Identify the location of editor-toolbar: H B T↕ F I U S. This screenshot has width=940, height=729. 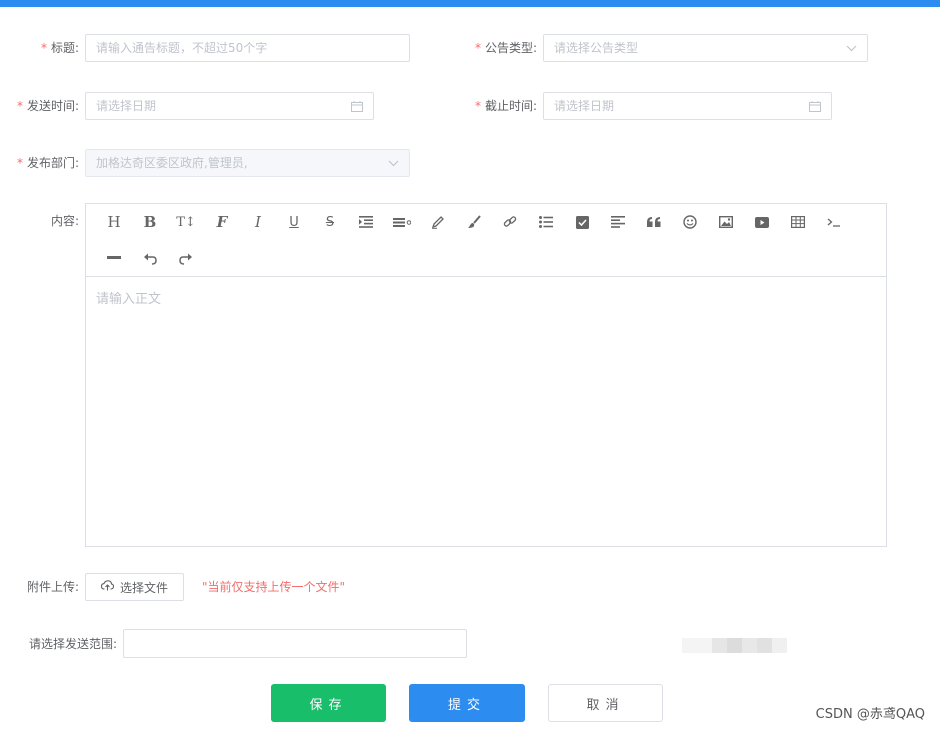
(486, 240).